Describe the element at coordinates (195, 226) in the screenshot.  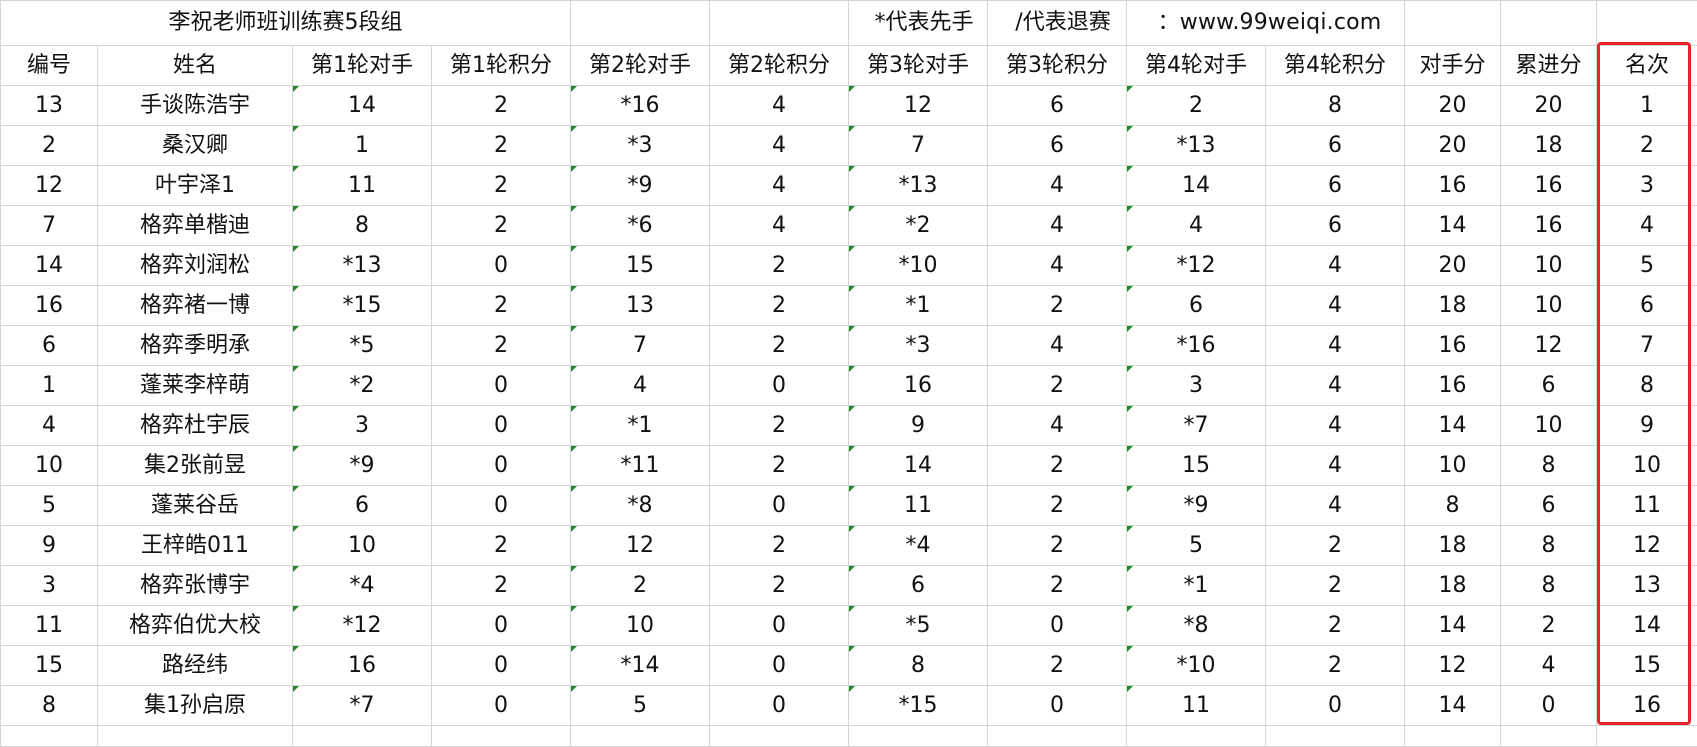
I see `player-name-cell: 格弈单楷迪` at that location.